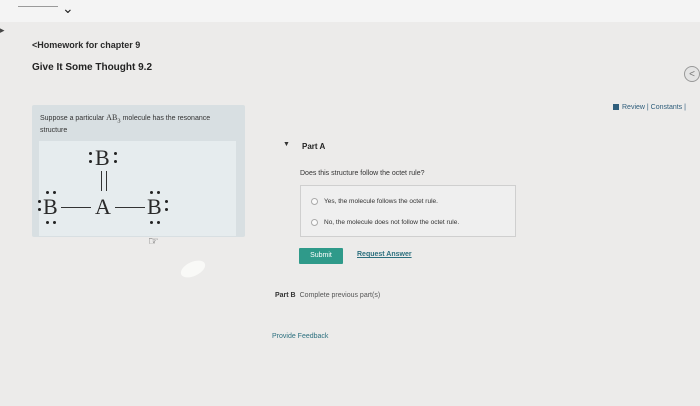 The height and width of the screenshot is (406, 700). Describe the element at coordinates (86, 45) in the screenshot. I see `back-to-homework-link: <Homework for chapter 9` at that location.